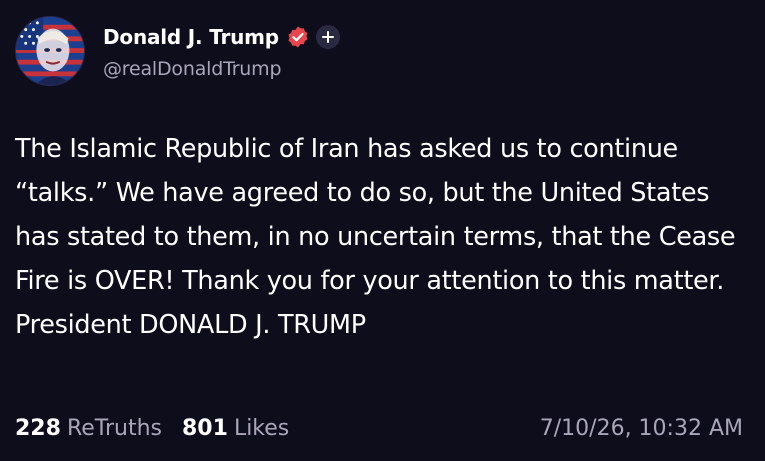 The height and width of the screenshot is (461, 765). What do you see at coordinates (205, 428) in the screenshot?
I see `likes-count: 801` at bounding box center [205, 428].